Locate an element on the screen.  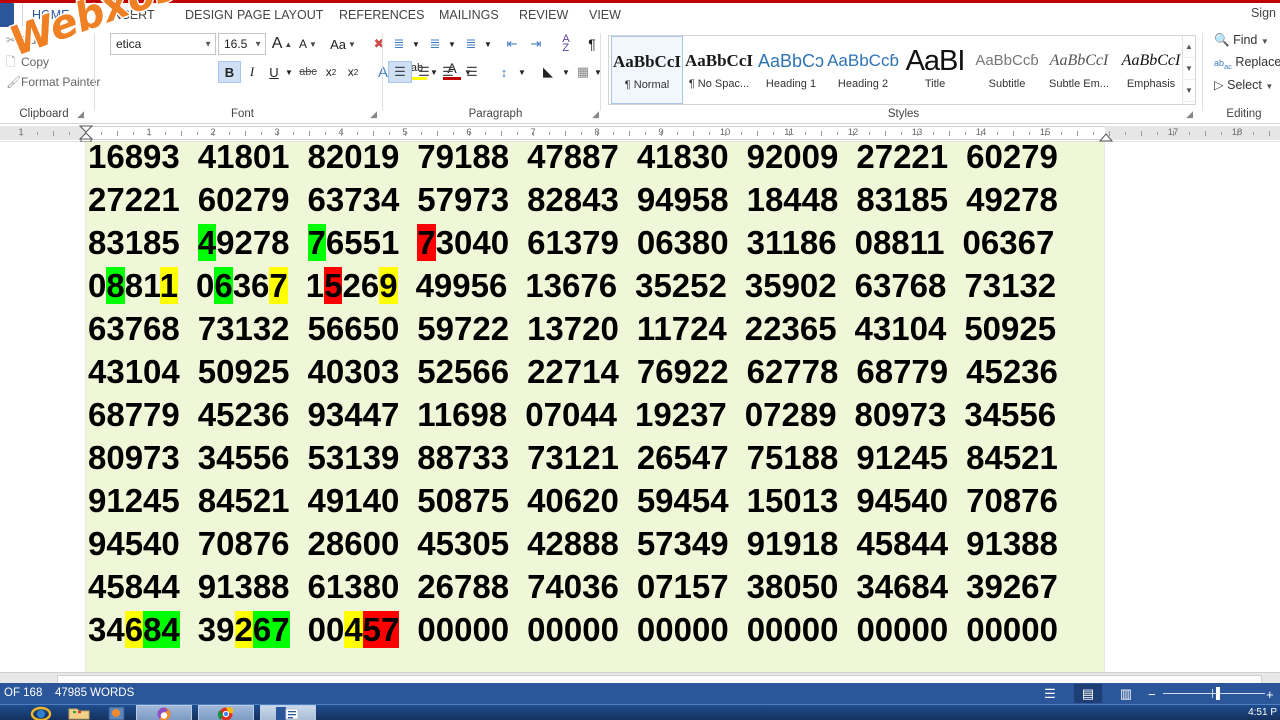
internet-explorer-icon is located at coordinates (41, 713).